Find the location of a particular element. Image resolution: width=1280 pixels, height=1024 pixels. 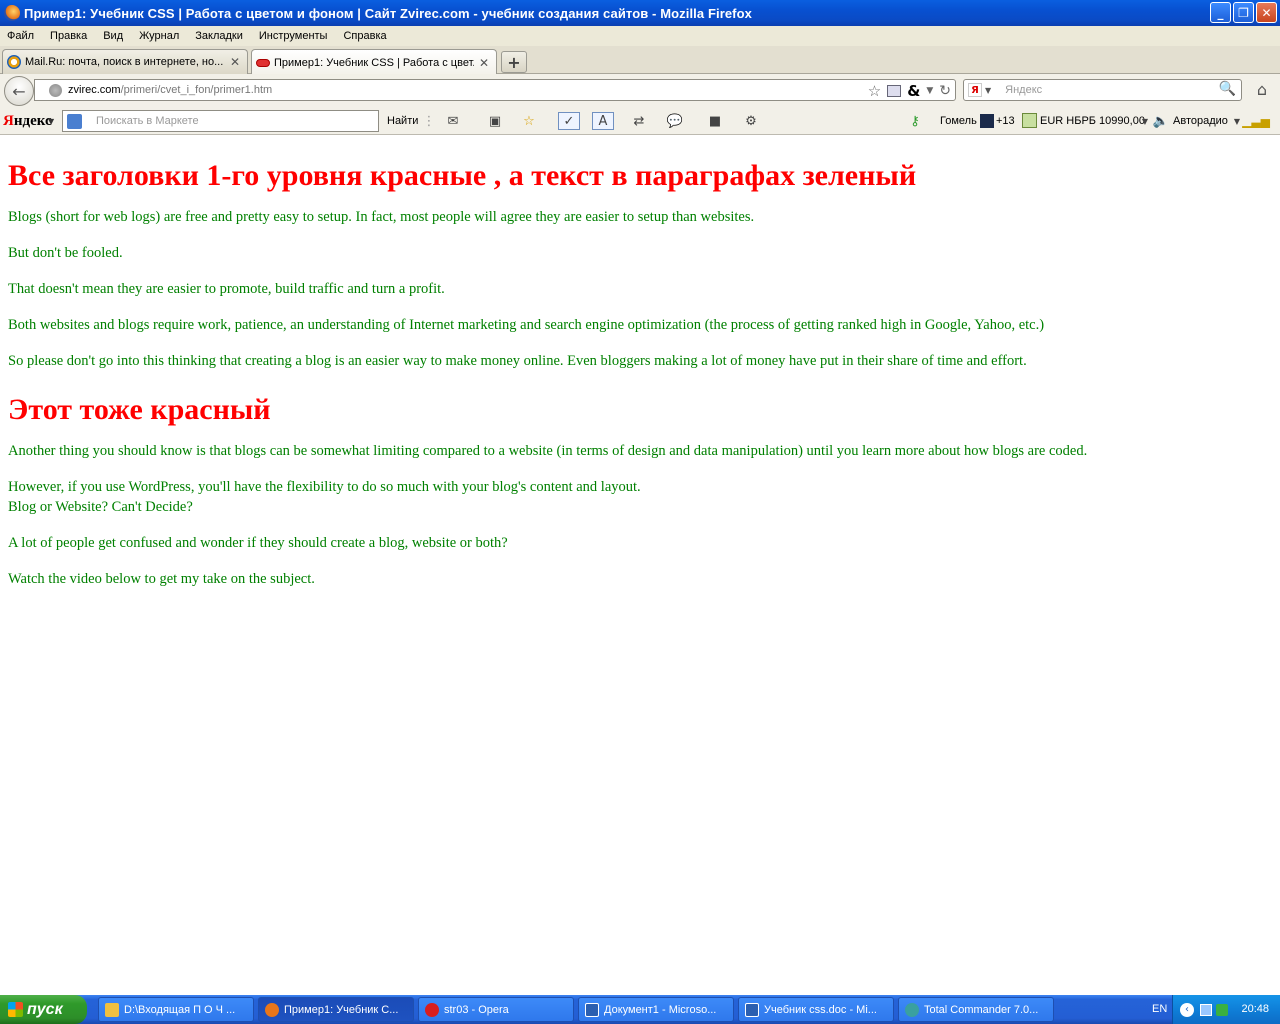

market-search-input: Поискать в Маркете is located at coordinates (220, 121).